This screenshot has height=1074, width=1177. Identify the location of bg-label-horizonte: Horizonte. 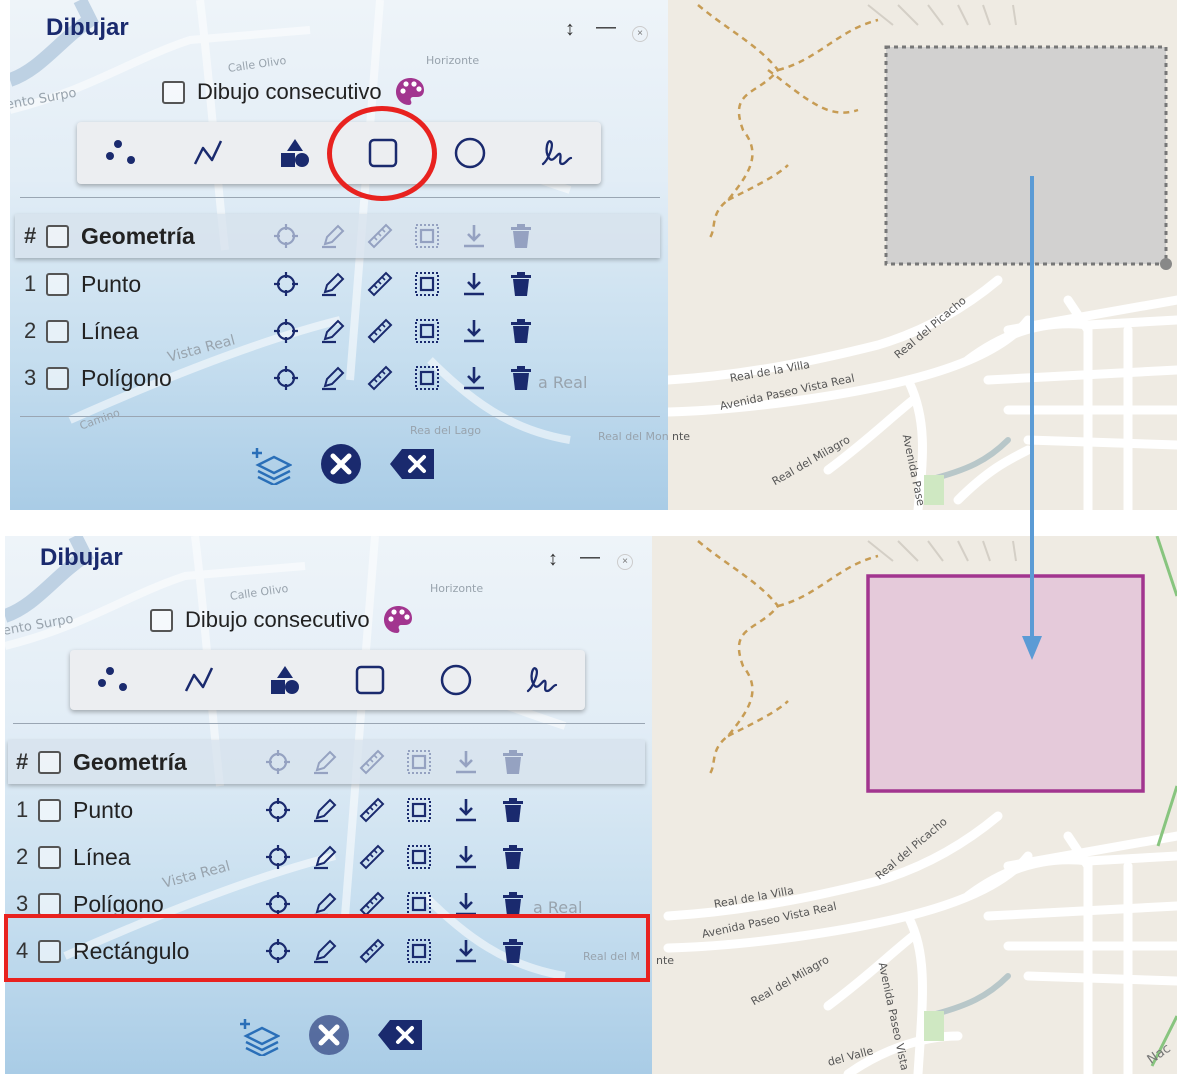
(453, 60).